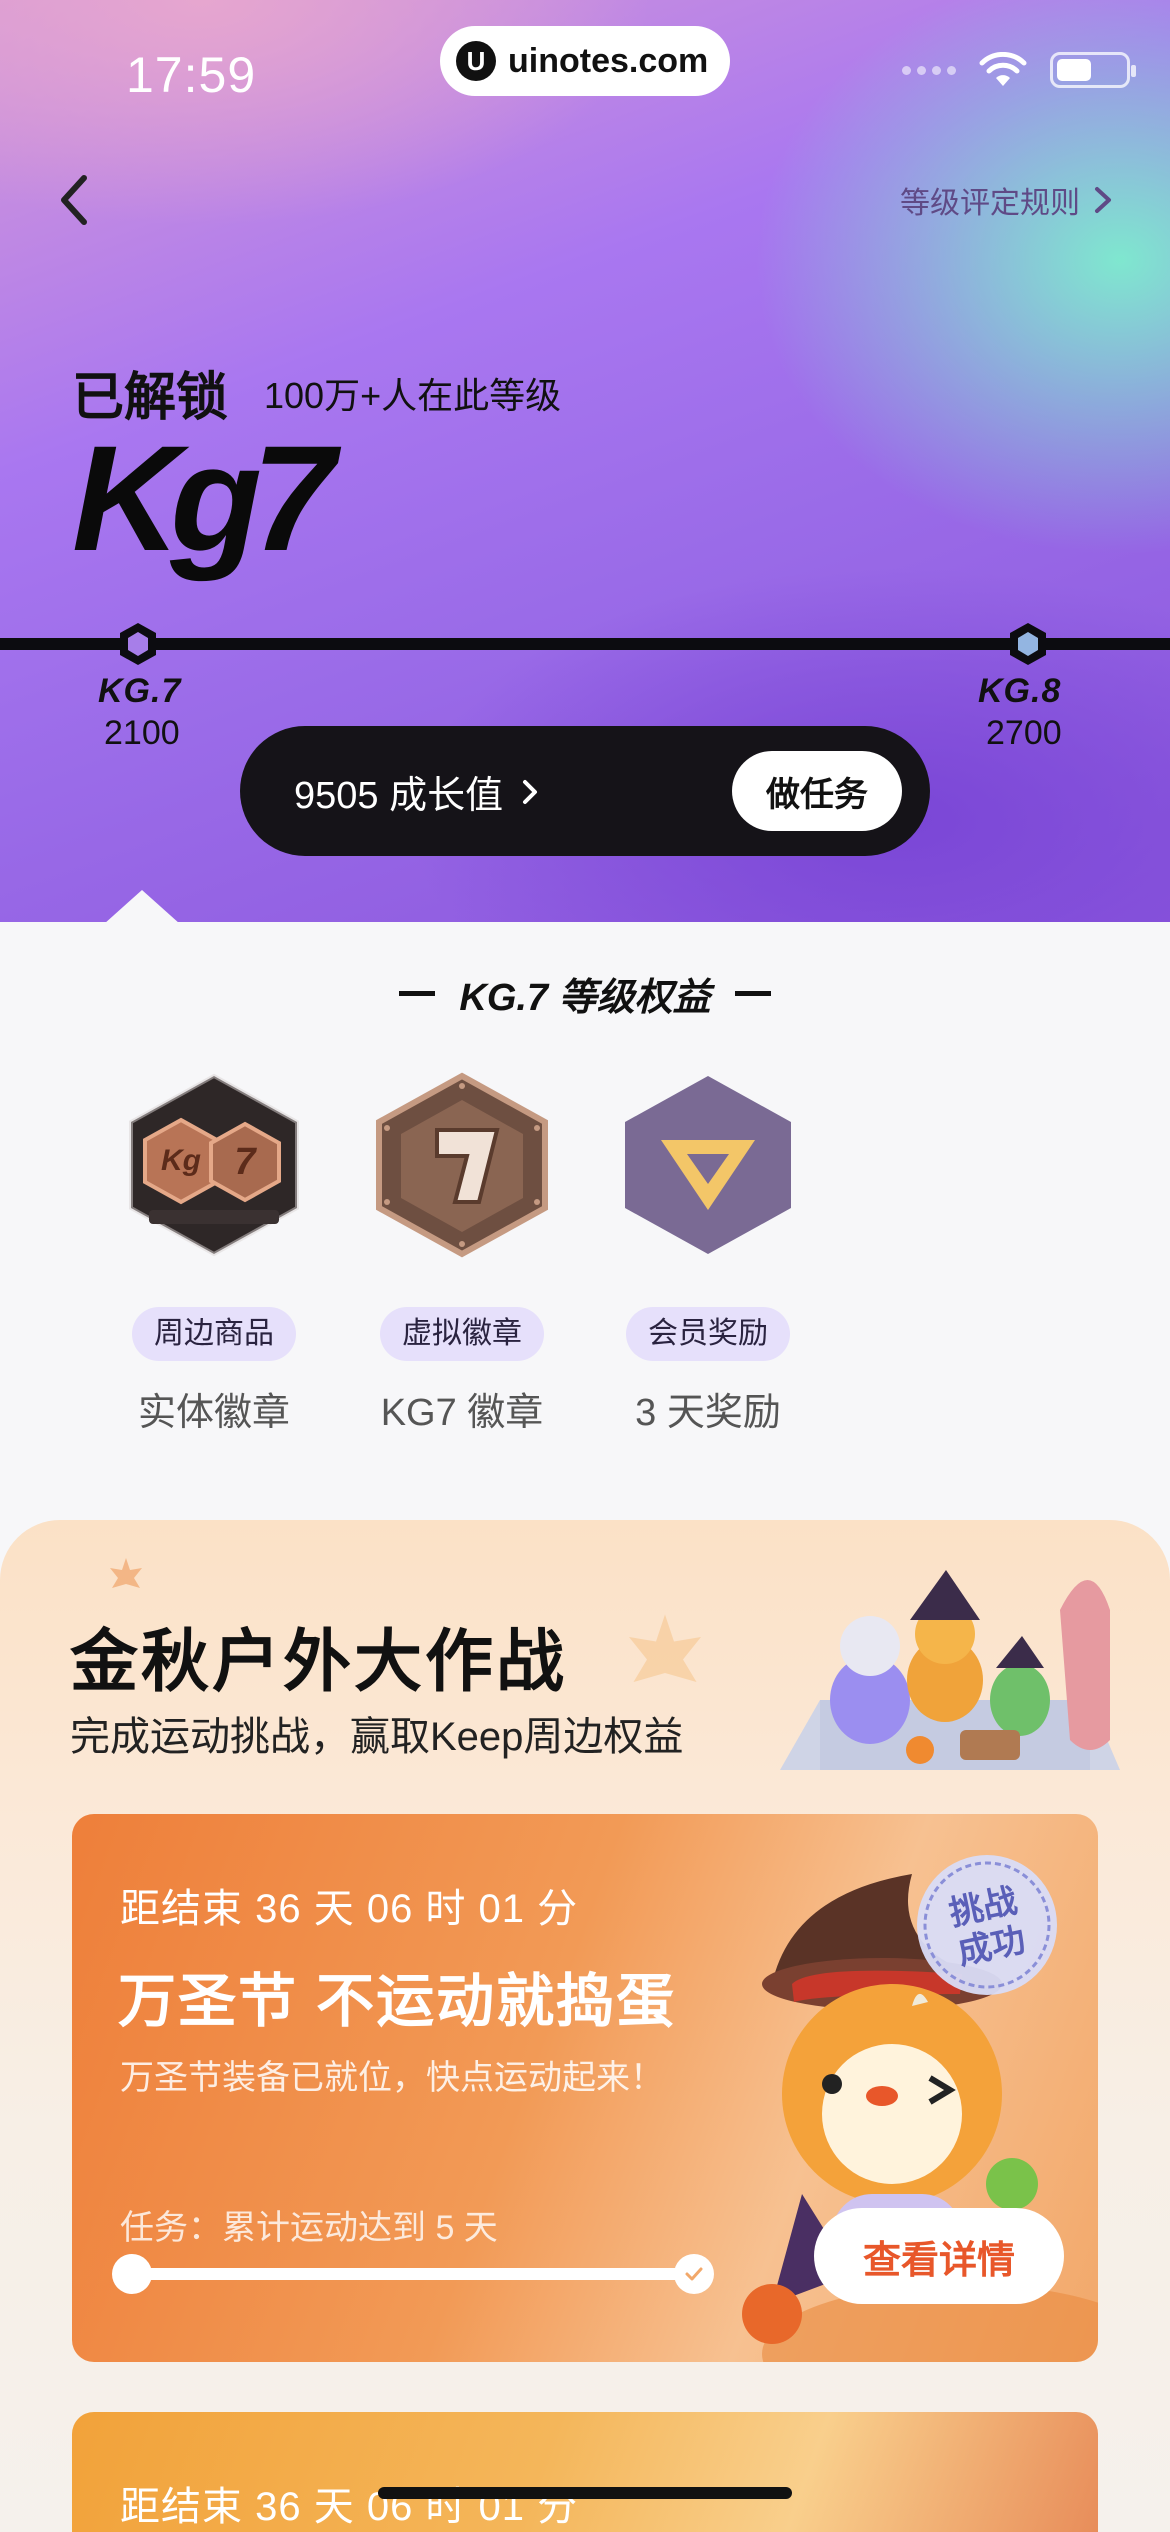  What do you see at coordinates (413, 395) in the screenshot?
I see `people-count: 100万+人在此等级` at bounding box center [413, 395].